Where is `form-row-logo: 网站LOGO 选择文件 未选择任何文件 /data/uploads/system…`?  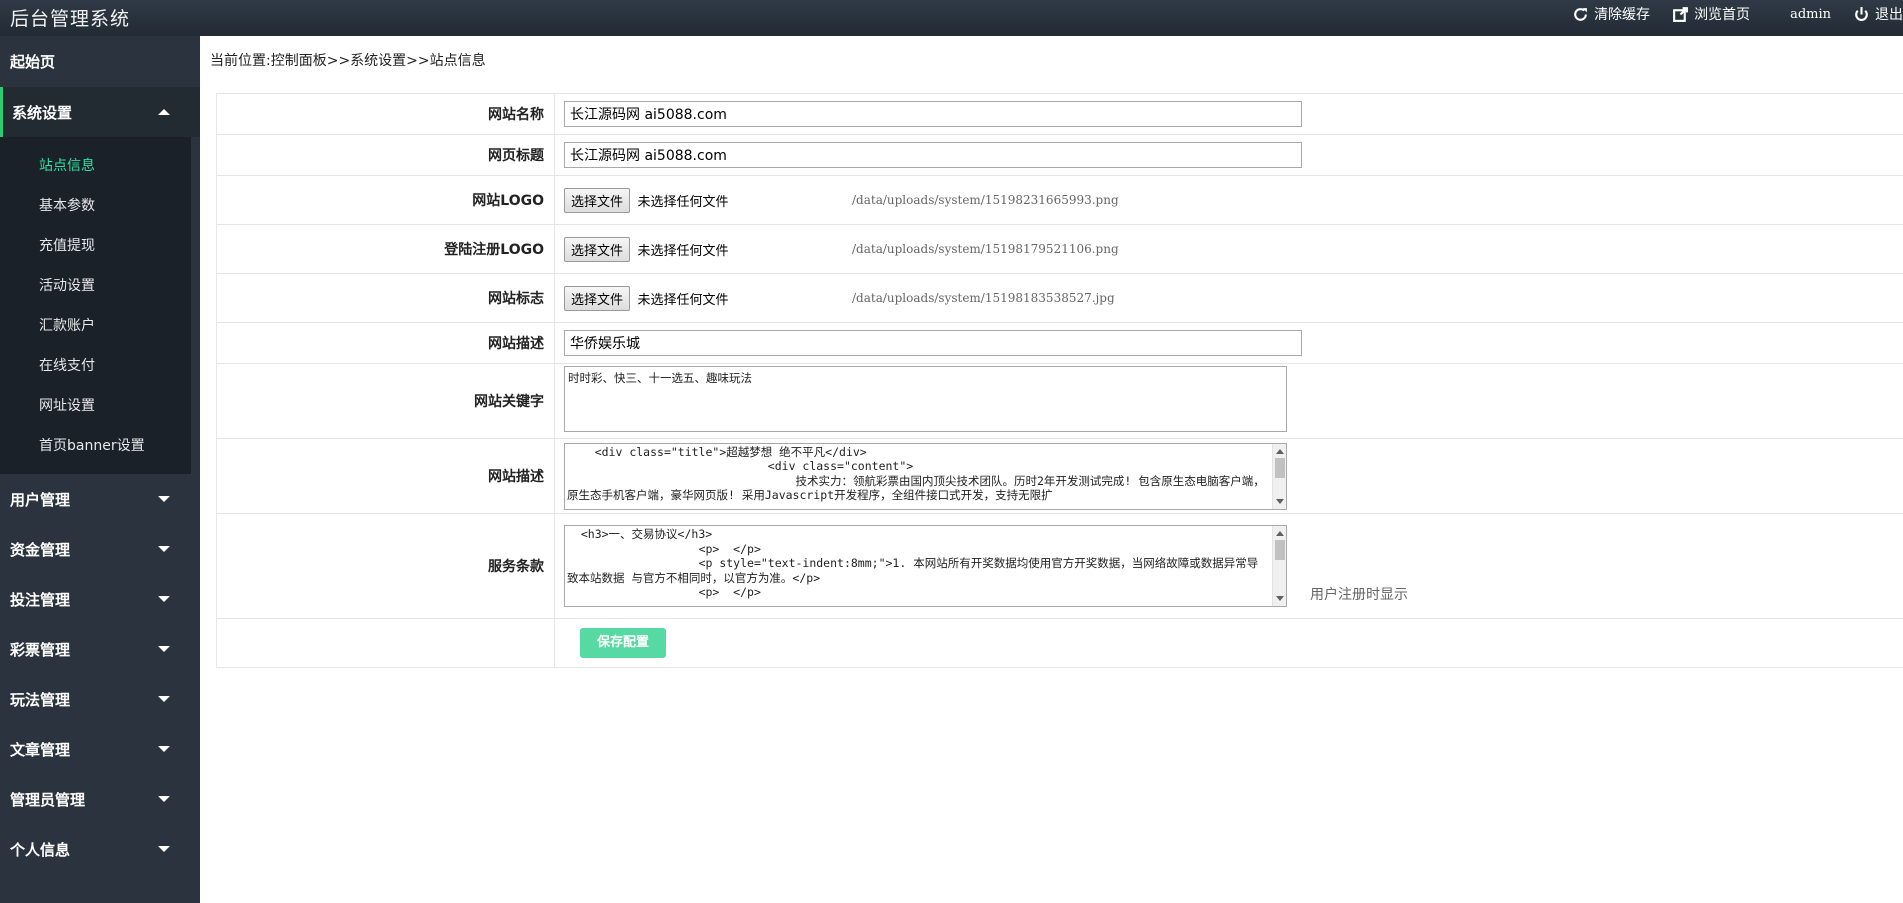
form-row-logo: 网站LOGO 选择文件 未选择任何文件 /data/uploads/system… is located at coordinates (1059, 200).